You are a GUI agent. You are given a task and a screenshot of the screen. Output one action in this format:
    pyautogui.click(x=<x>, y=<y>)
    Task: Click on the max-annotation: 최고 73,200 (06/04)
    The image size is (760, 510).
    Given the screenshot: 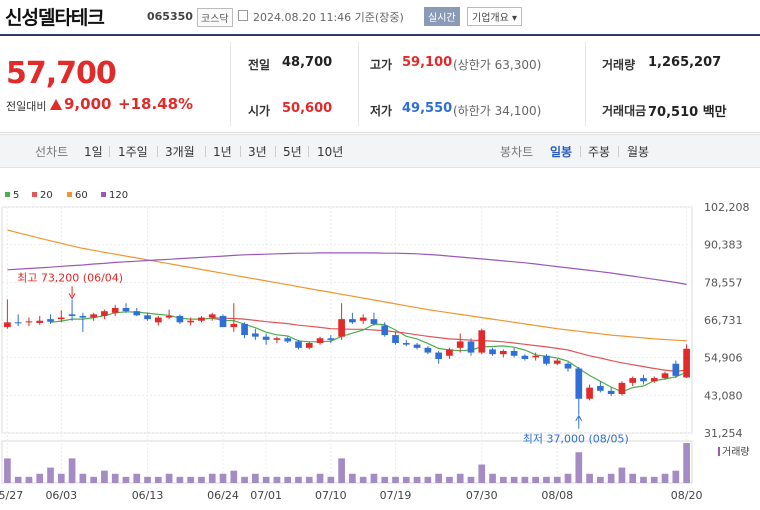 What is the action you would take?
    pyautogui.click(x=70, y=277)
    